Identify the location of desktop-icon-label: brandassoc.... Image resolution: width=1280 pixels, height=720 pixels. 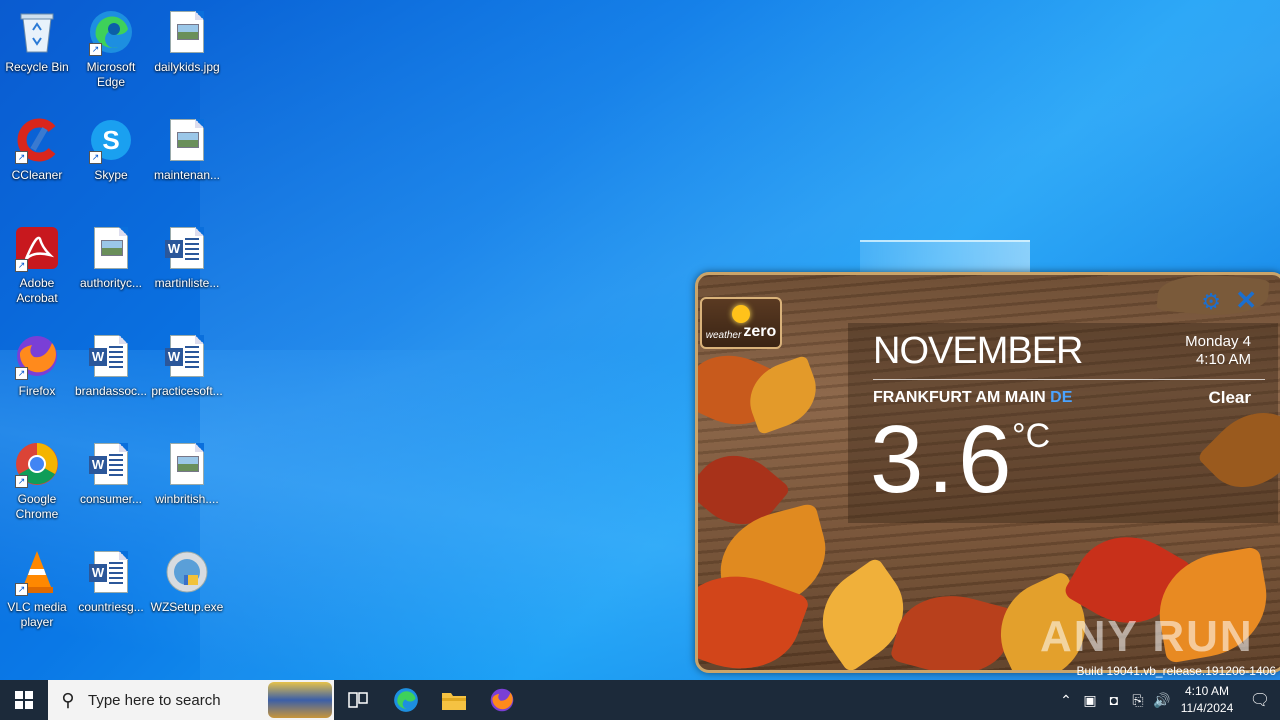
(111, 391).